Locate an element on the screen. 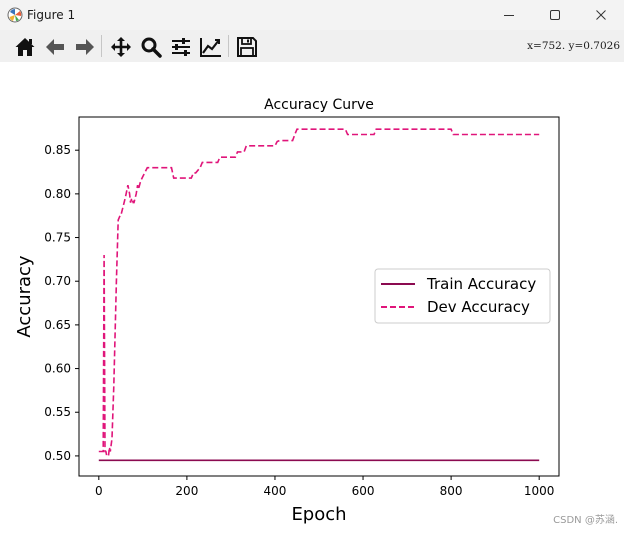 The height and width of the screenshot is (534, 624). x-axis-label: Epoch is located at coordinates (318, 514).